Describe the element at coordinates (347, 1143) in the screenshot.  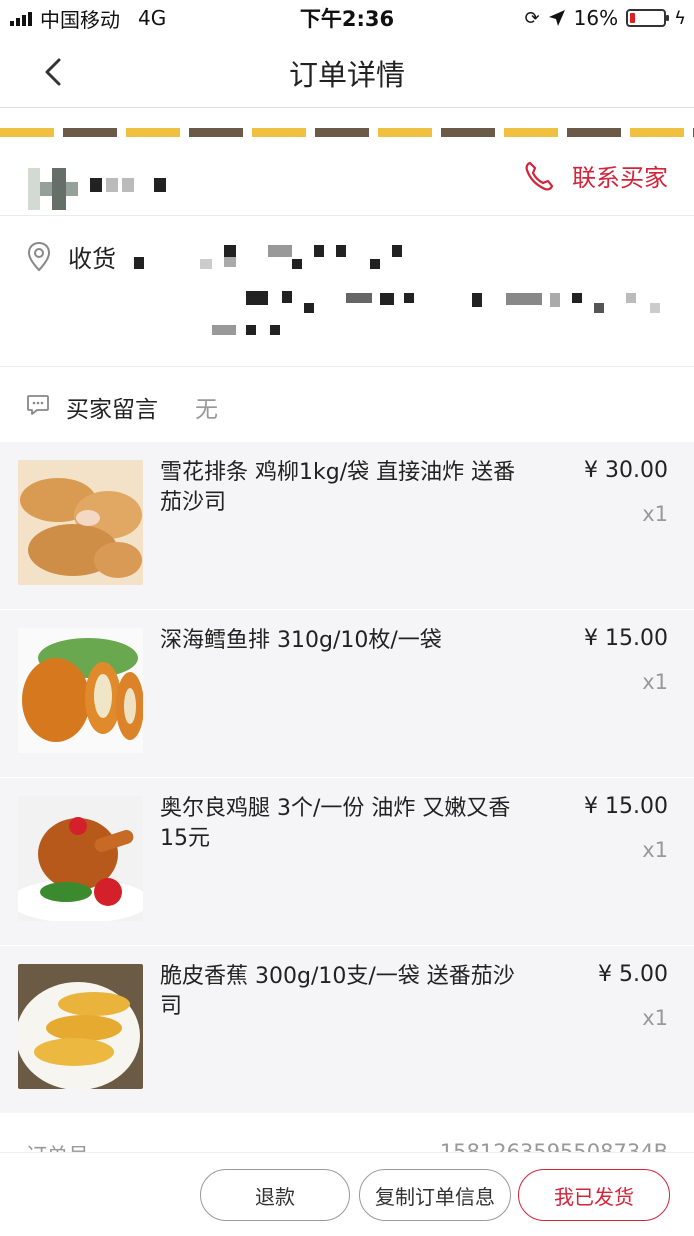
I see `order-number-row: 订单号 1581263595508734B` at that location.